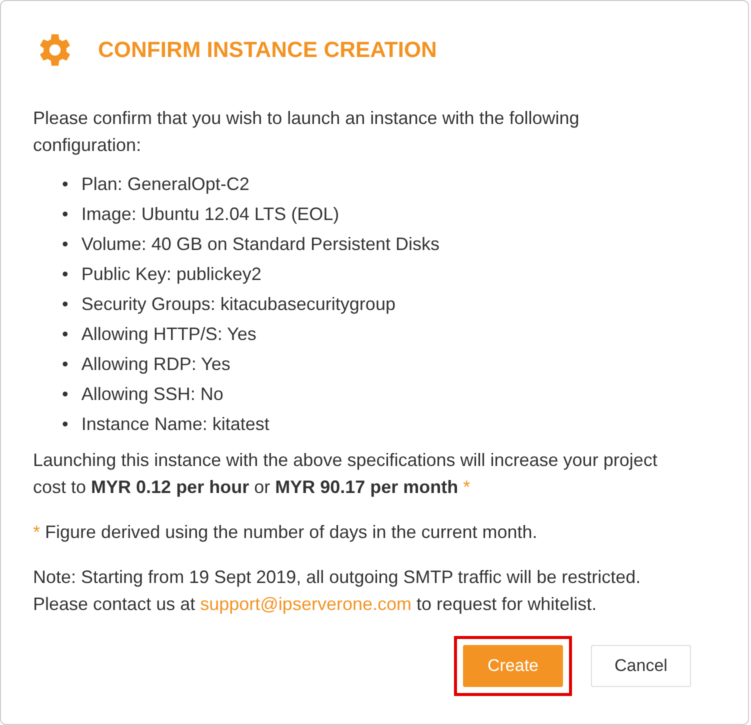 This screenshot has width=751, height=725. Describe the element at coordinates (306, 604) in the screenshot. I see `email-link: support@ipserverone.com` at that location.